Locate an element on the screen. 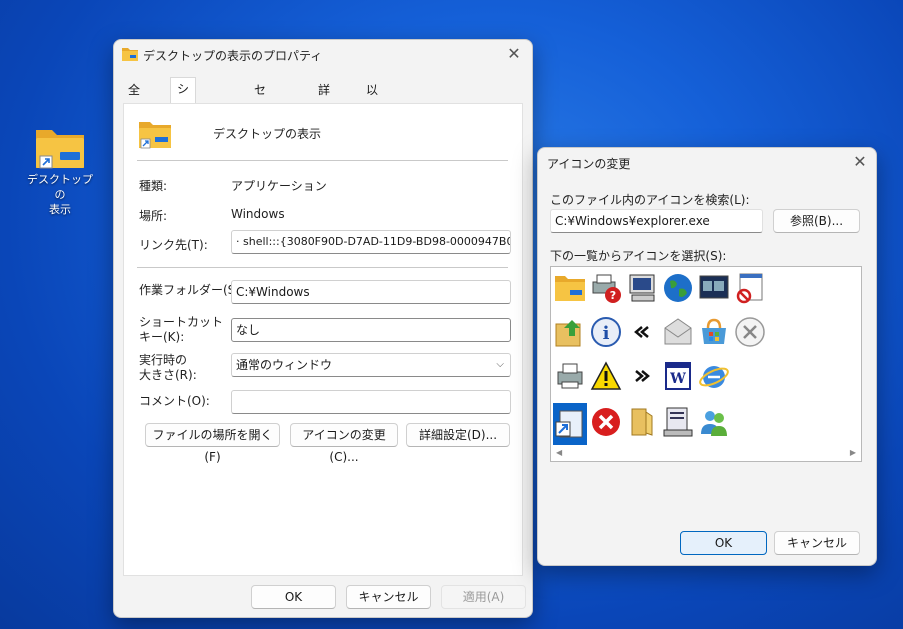 This screenshot has width=903, height=629. dialog-title: アイコンの変更 is located at coordinates (589, 164).